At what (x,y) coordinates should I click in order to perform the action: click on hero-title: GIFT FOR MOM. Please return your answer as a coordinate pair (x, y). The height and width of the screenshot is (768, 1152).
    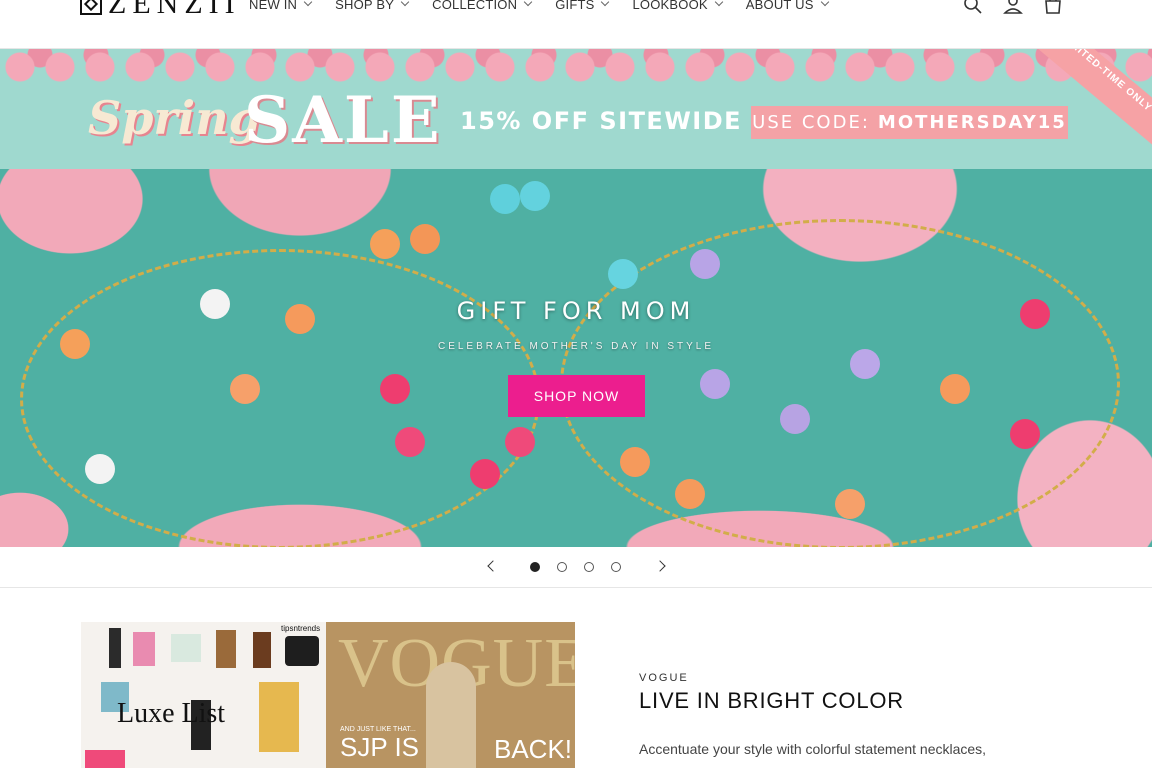
    Looking at the image, I should click on (576, 311).